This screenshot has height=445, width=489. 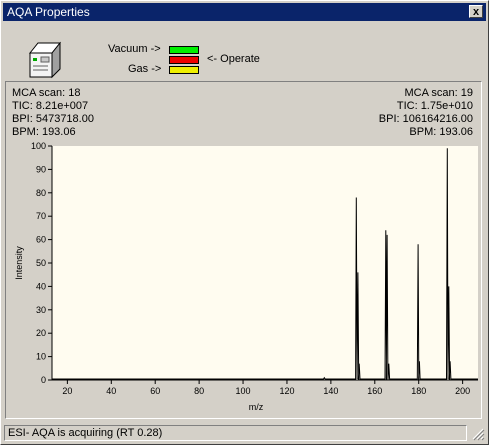 What do you see at coordinates (418, 391) in the screenshot?
I see `x-tick-label: 180` at bounding box center [418, 391].